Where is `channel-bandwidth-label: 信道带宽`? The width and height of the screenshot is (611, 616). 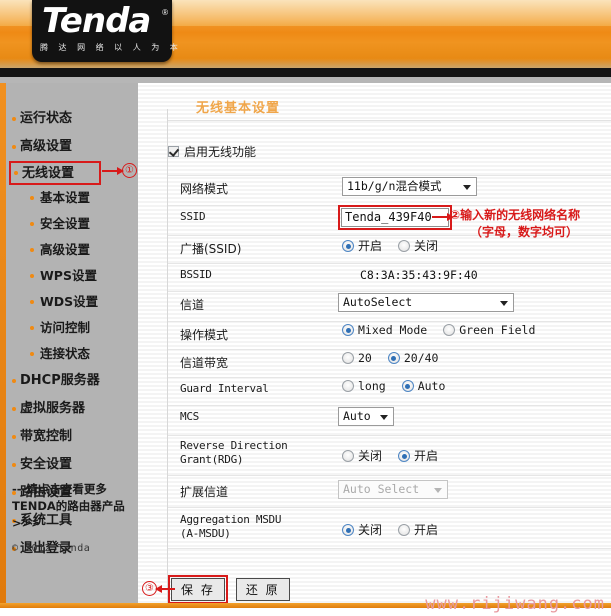 channel-bandwidth-label: 信道带宽 is located at coordinates (204, 363).